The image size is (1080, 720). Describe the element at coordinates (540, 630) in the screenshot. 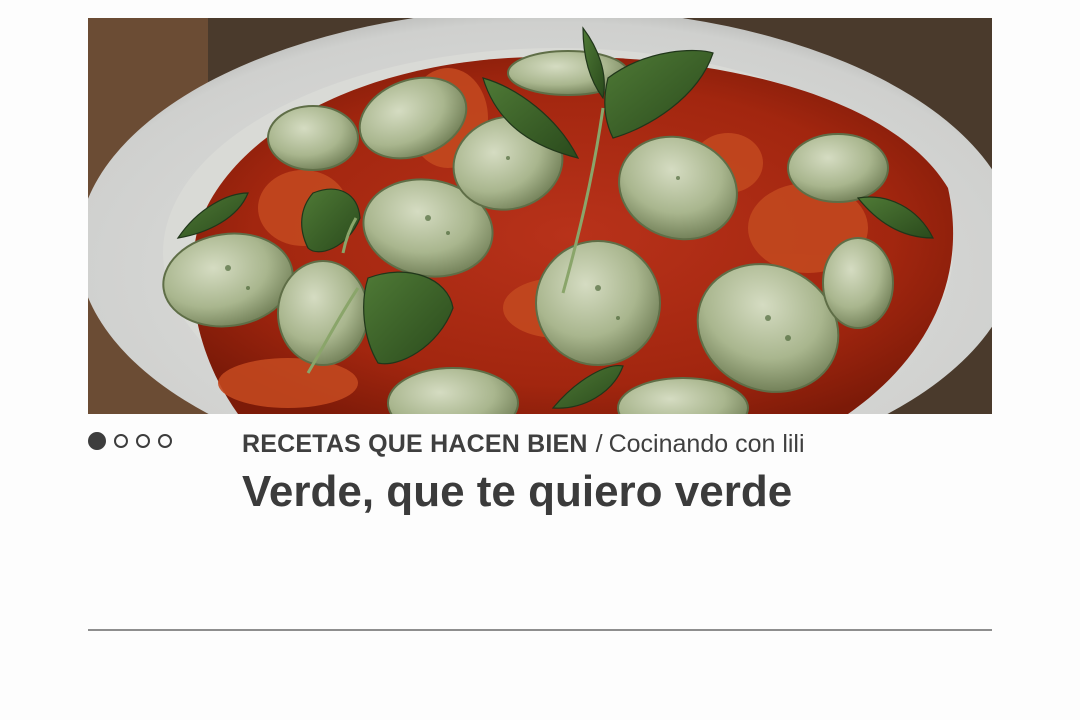

I see `divider` at that location.